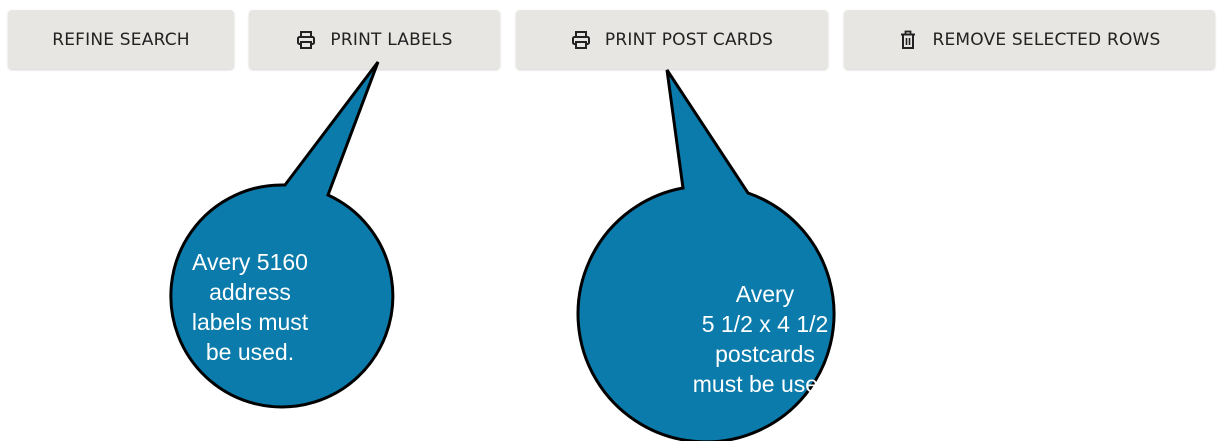 The height and width of the screenshot is (441, 1223). I want to click on callout-postcards-line: postcards, so click(765, 354).